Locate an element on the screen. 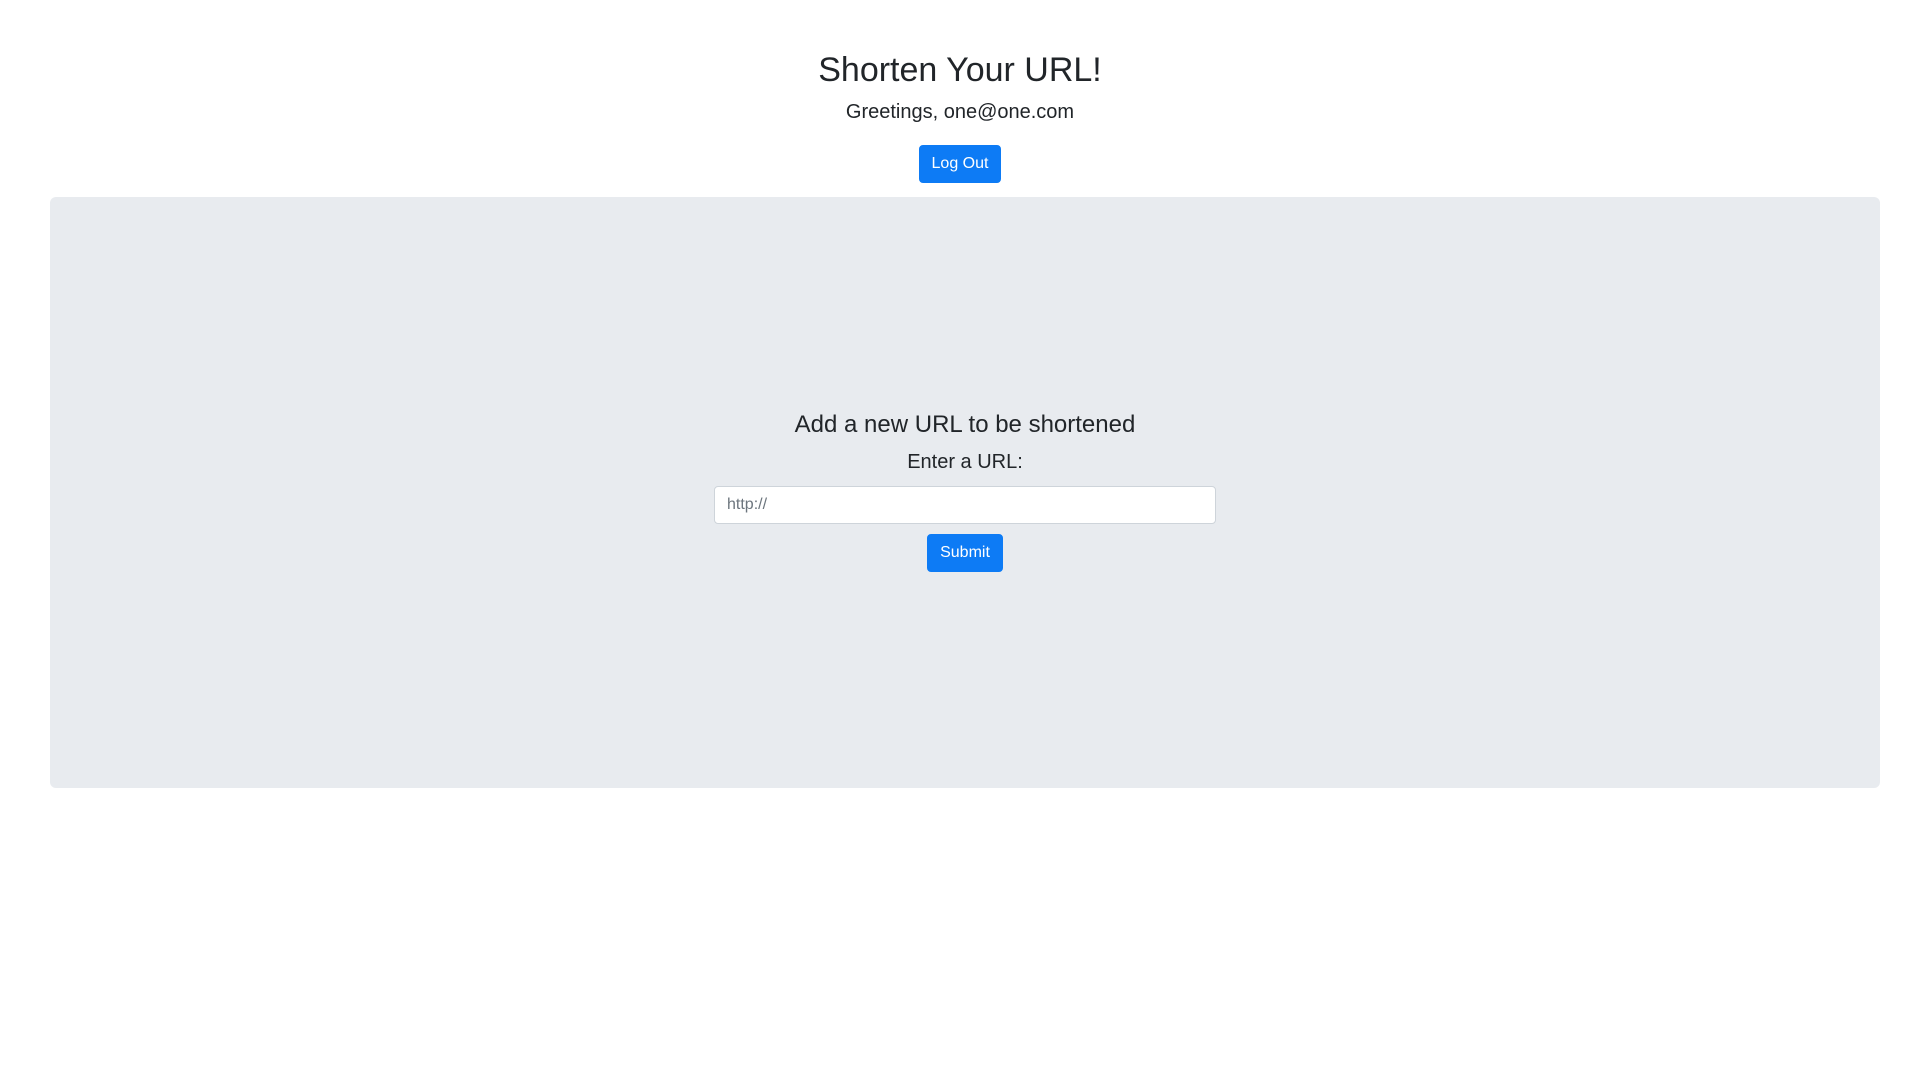 Image resolution: width=1920 pixels, height=1080 pixels. logout-button: Log Out is located at coordinates (960, 164).